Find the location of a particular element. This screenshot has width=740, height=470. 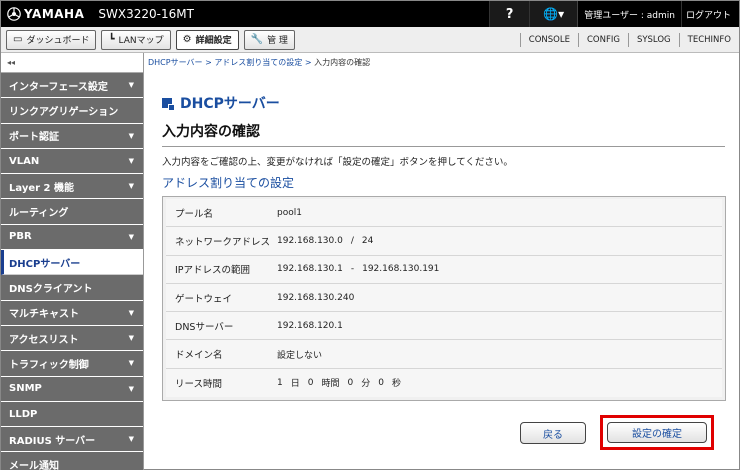

back-button: 戻る is located at coordinates (553, 433).